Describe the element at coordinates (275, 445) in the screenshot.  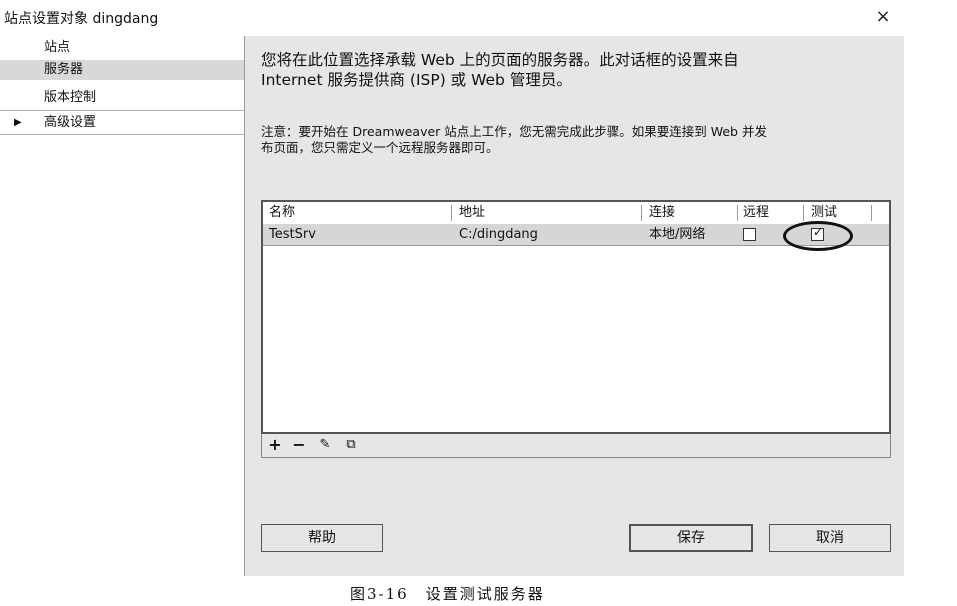
I see `add-icon: +` at that location.